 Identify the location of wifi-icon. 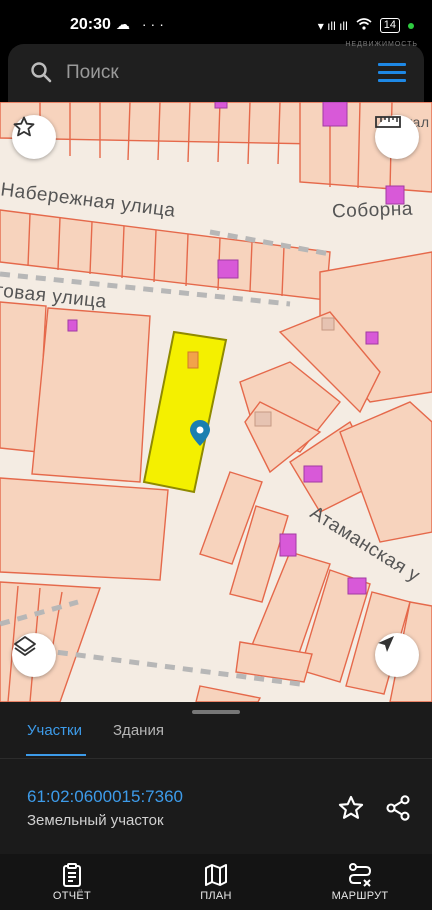
(364, 25).